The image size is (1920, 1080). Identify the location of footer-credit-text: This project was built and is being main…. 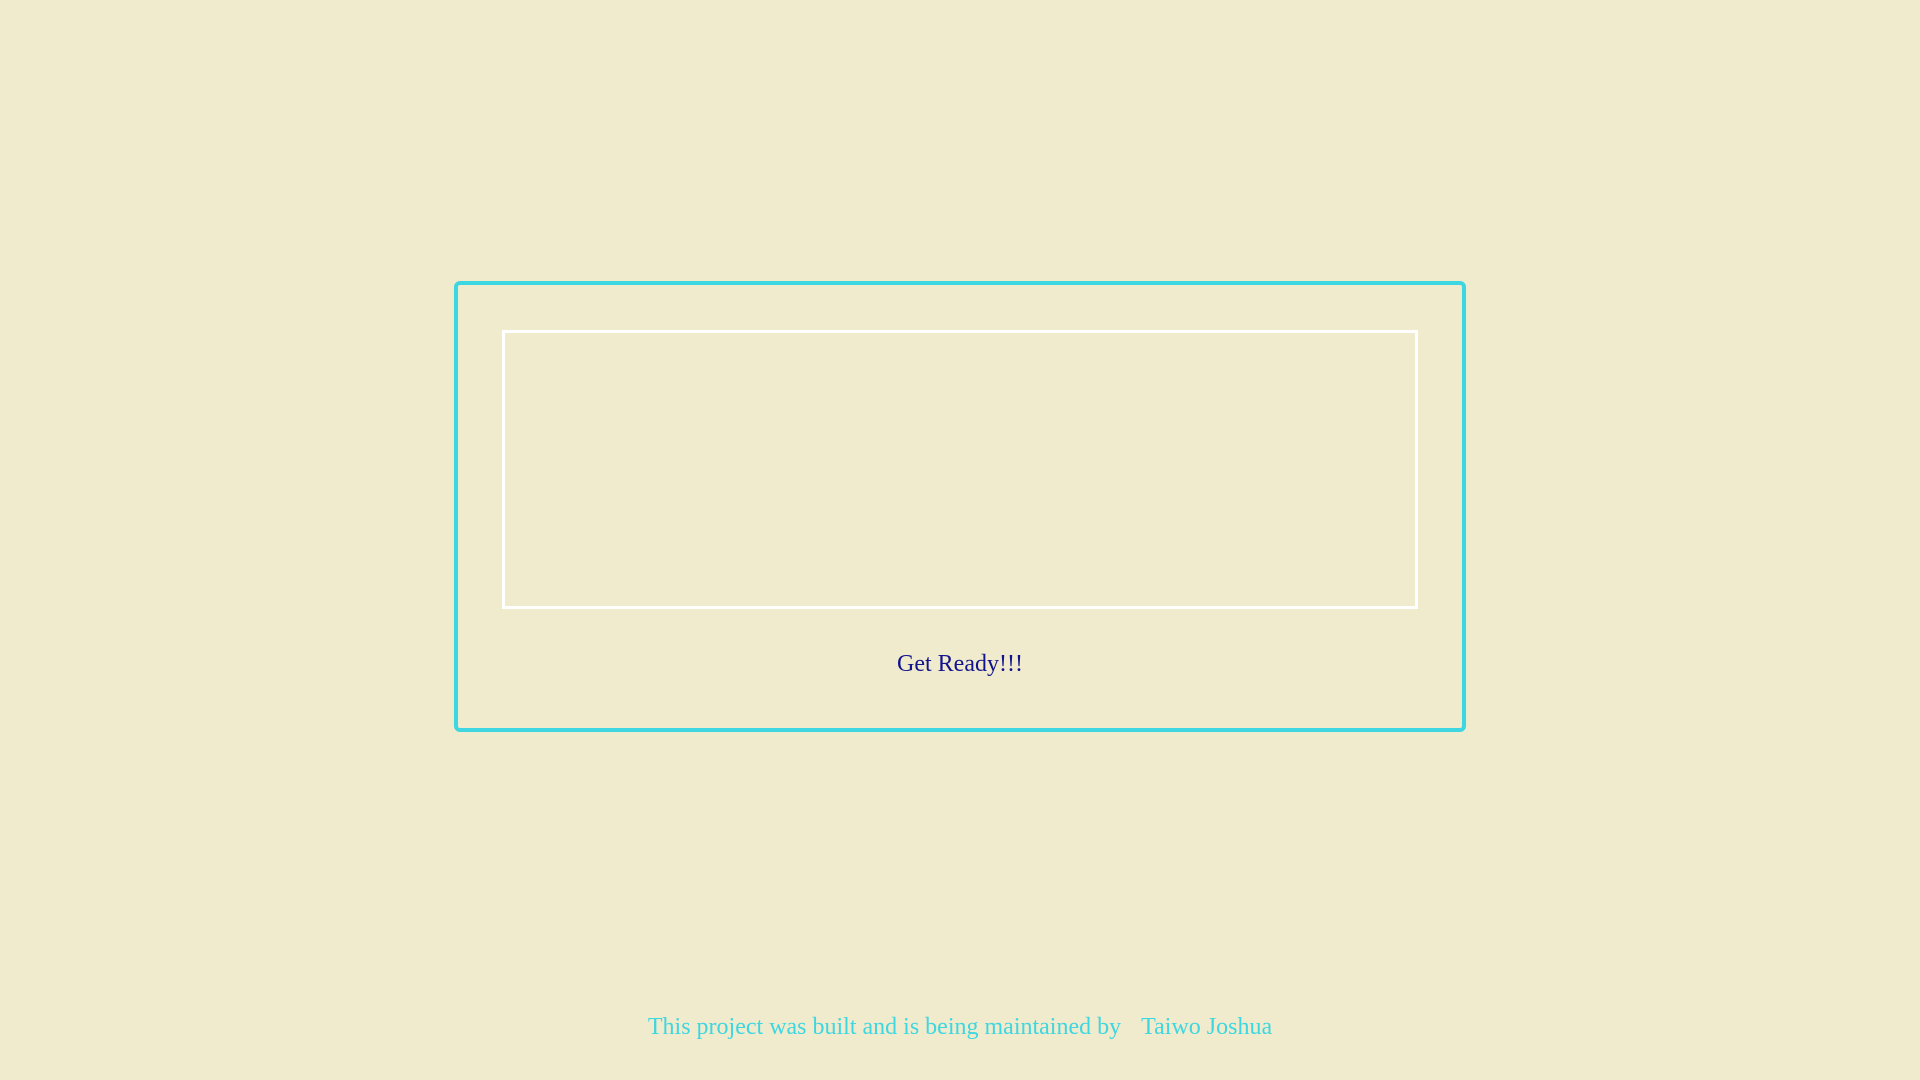
(884, 1027).